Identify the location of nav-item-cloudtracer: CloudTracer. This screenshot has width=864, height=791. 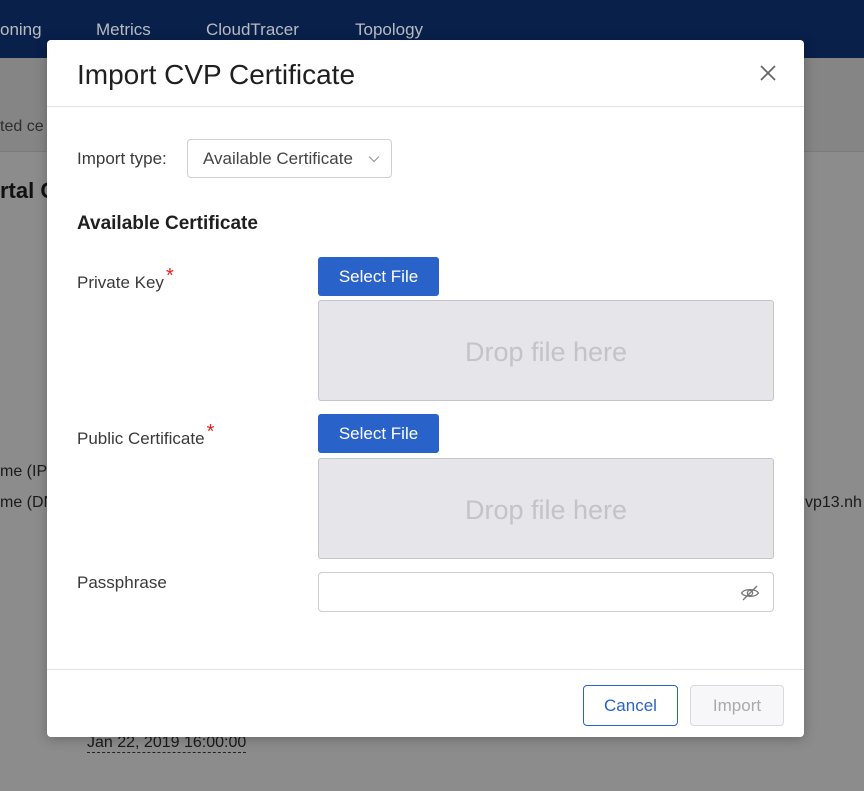
(252, 30).